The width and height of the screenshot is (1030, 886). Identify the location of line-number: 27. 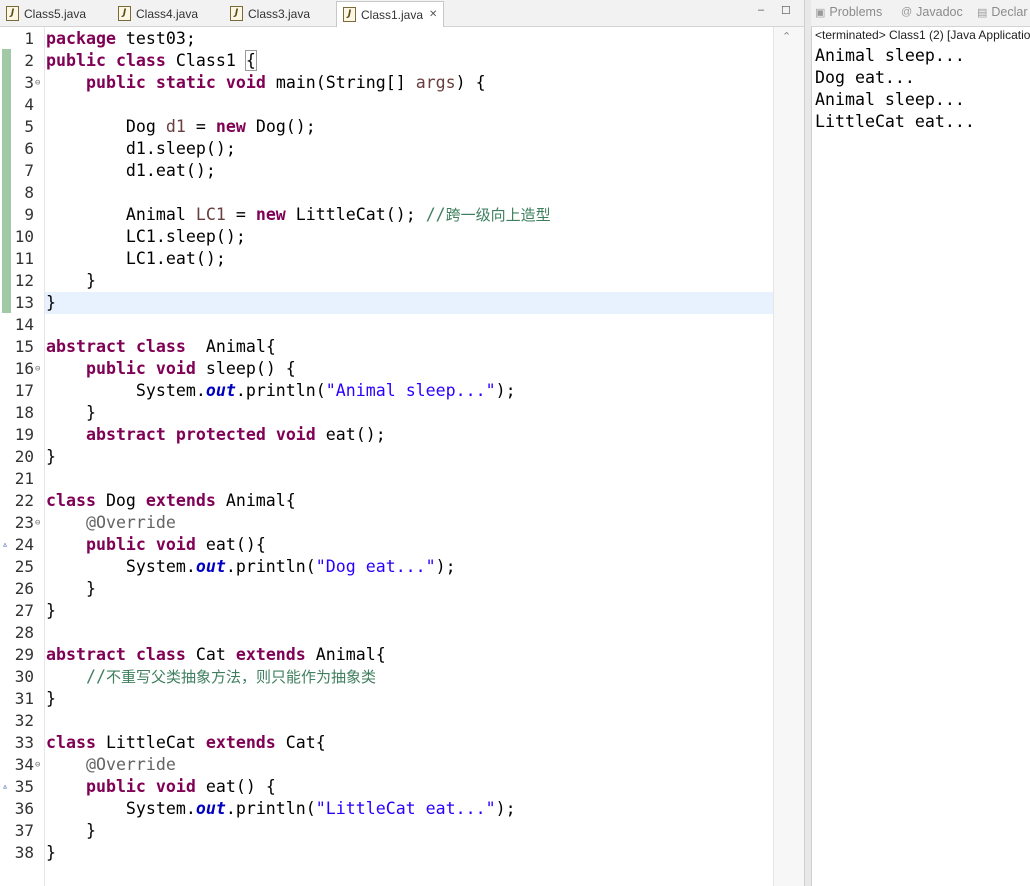
(24, 610).